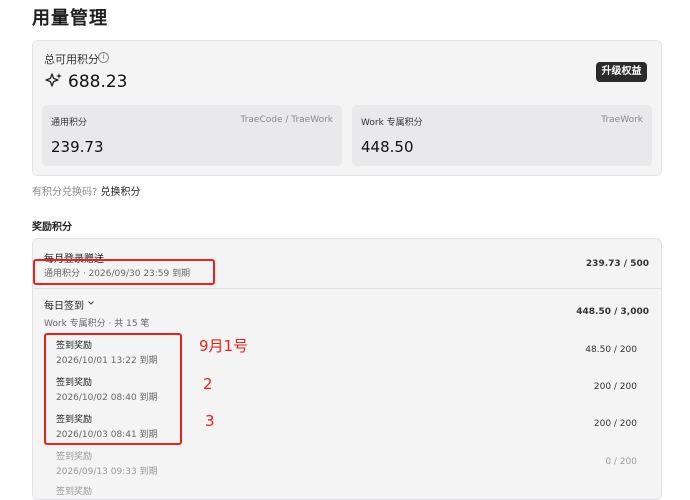  What do you see at coordinates (622, 120) in the screenshot?
I see `work-points-source: TraeWork` at bounding box center [622, 120].